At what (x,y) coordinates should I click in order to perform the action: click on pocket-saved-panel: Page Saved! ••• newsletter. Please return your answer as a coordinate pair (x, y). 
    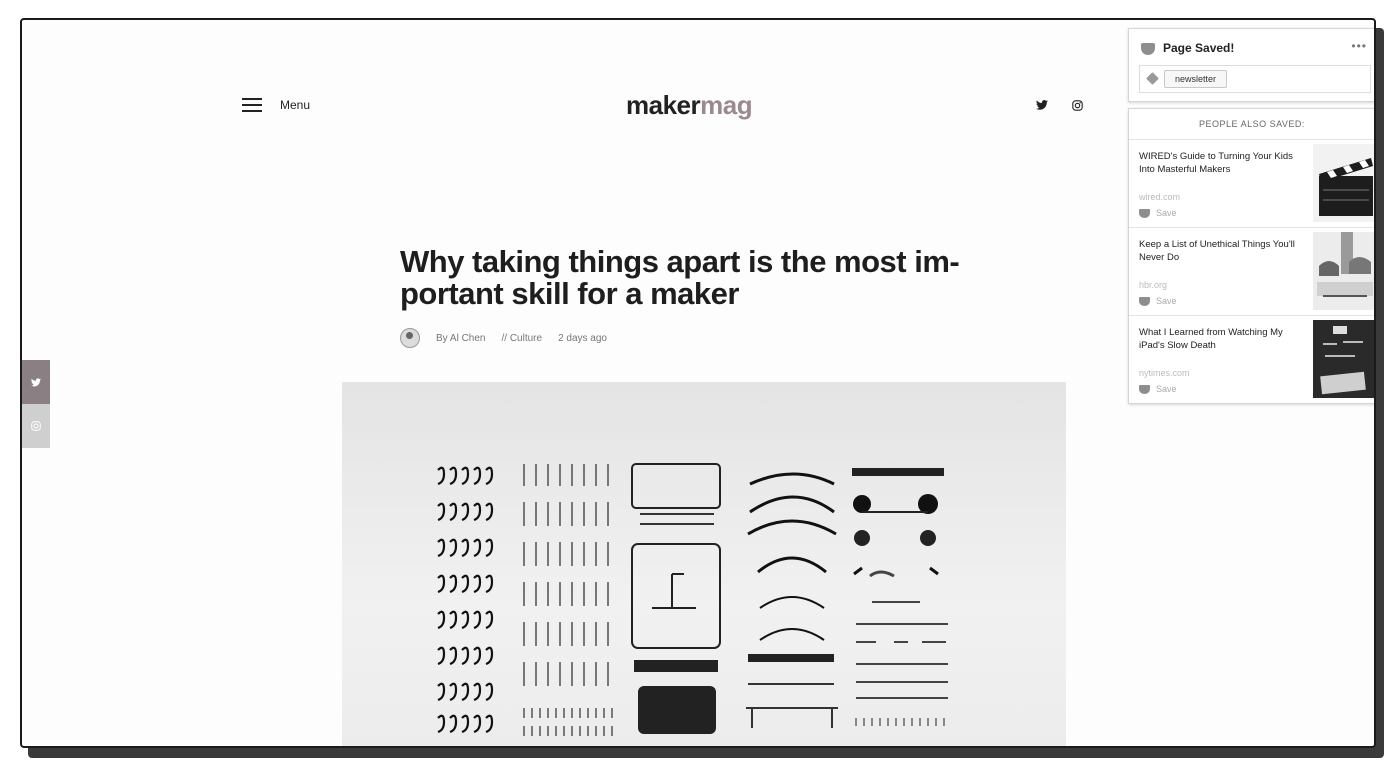
    Looking at the image, I should click on (1251, 65).